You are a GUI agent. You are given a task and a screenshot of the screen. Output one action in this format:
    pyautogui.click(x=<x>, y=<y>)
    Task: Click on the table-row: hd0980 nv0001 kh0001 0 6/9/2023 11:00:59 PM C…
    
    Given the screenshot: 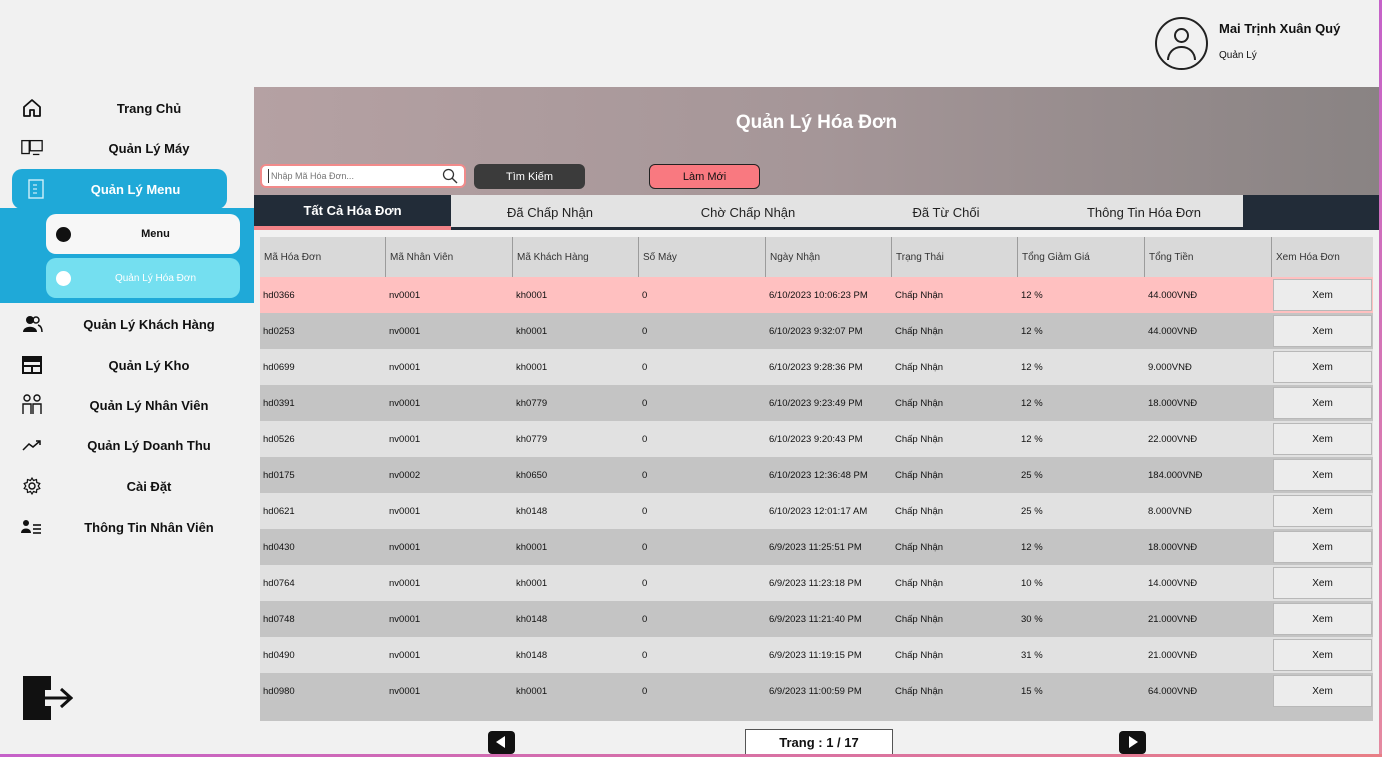 What is the action you would take?
    pyautogui.click(x=816, y=691)
    